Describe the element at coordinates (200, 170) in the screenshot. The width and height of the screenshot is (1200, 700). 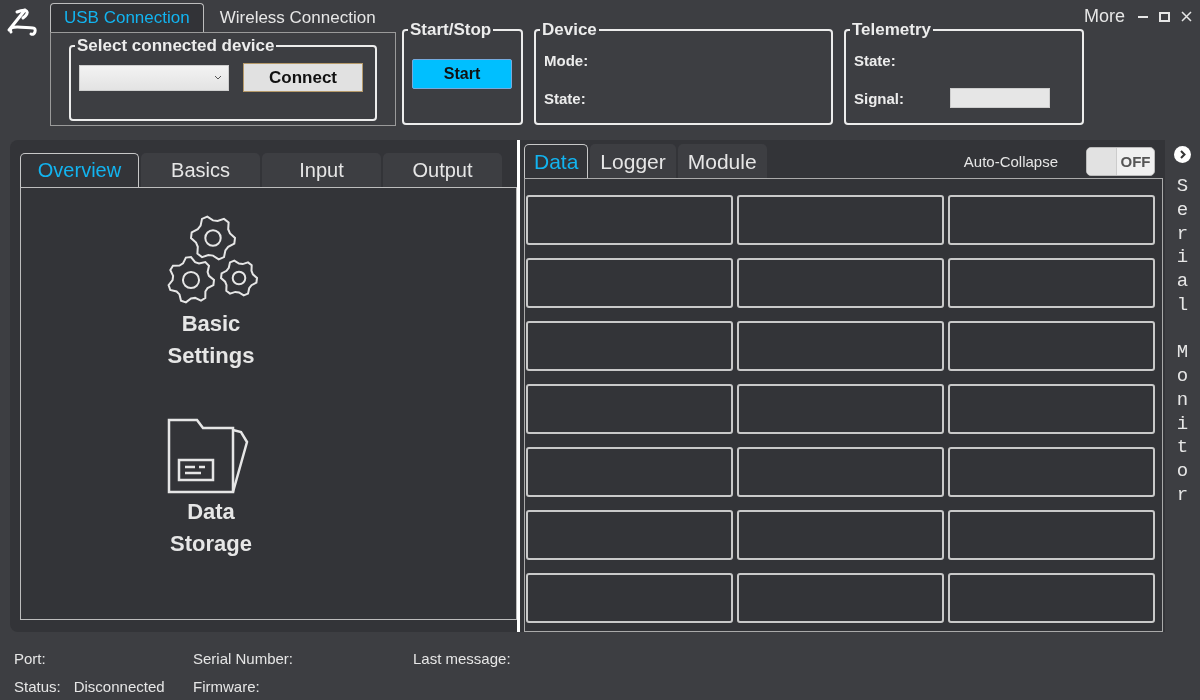
I see `settings-tab: Basics` at that location.